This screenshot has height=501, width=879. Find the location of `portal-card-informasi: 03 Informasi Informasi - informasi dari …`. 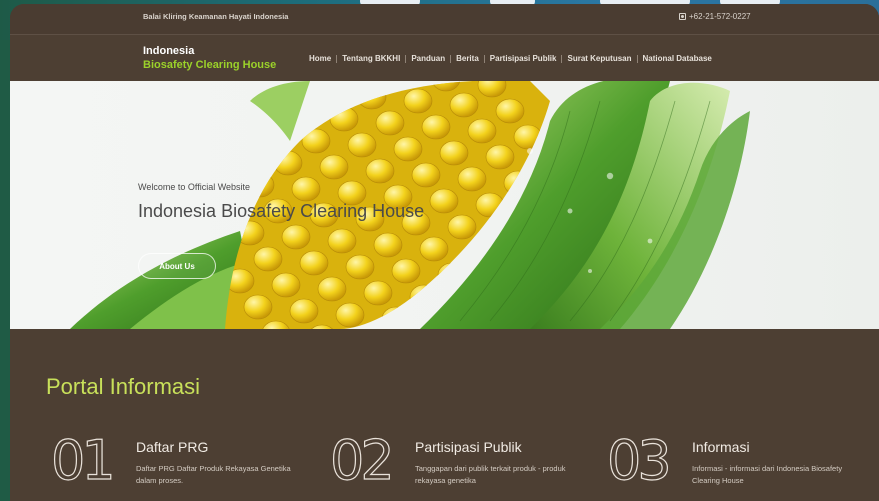

portal-card-informasi: 03 Informasi Informasi - informasi dari … is located at coordinates (741, 465).